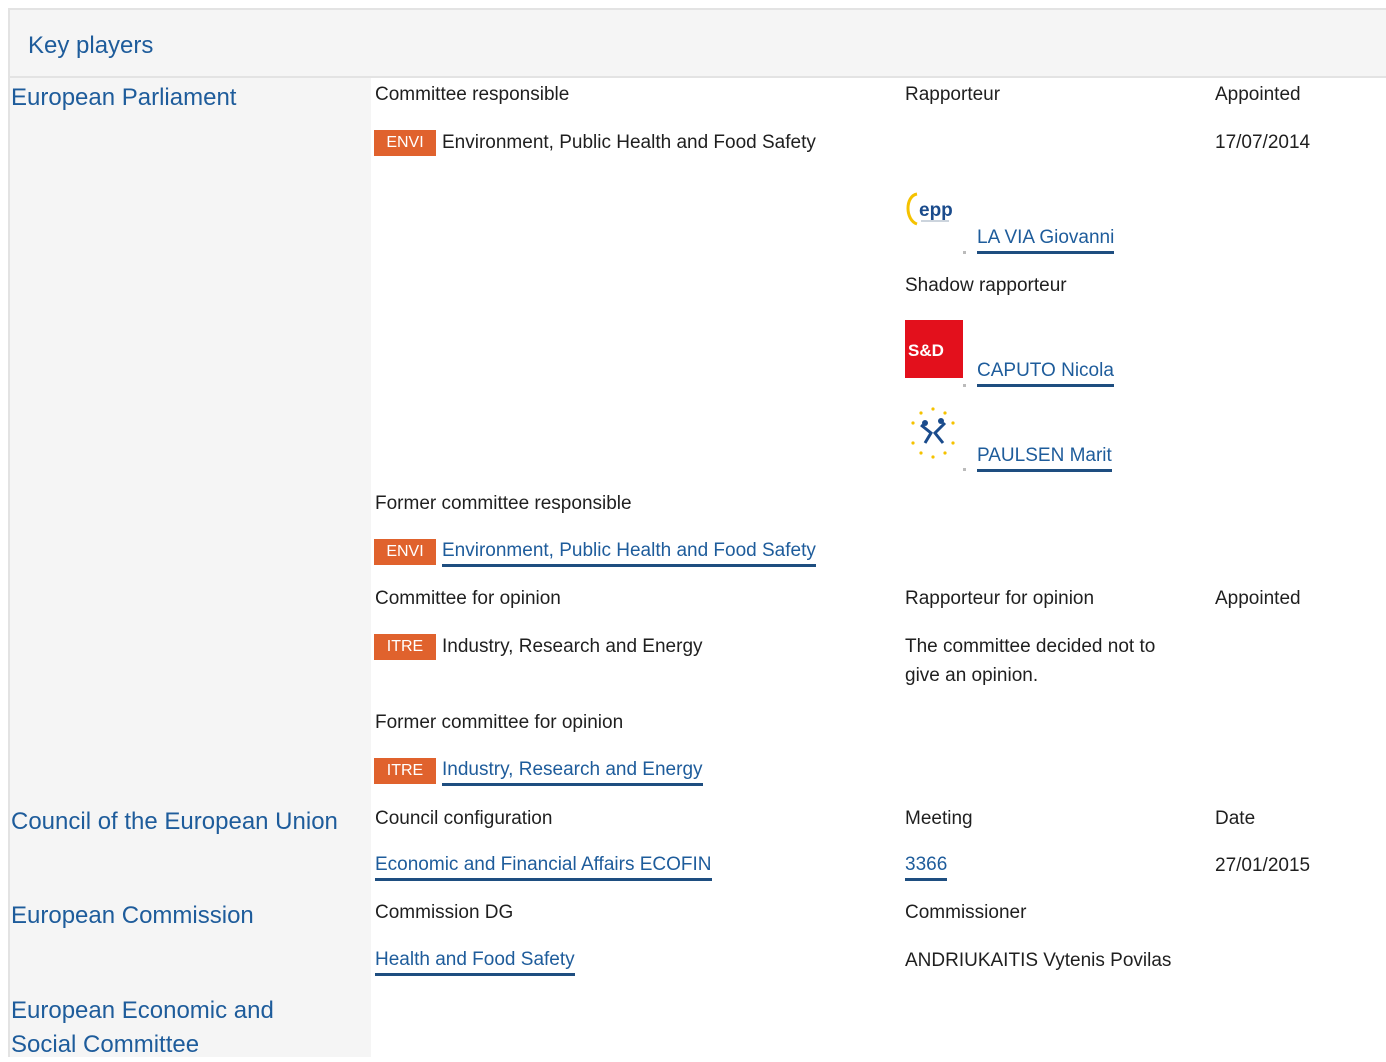 The height and width of the screenshot is (1062, 1386). What do you see at coordinates (174, 822) in the screenshot?
I see `sidebar-item-council: Council of the European Union` at bounding box center [174, 822].